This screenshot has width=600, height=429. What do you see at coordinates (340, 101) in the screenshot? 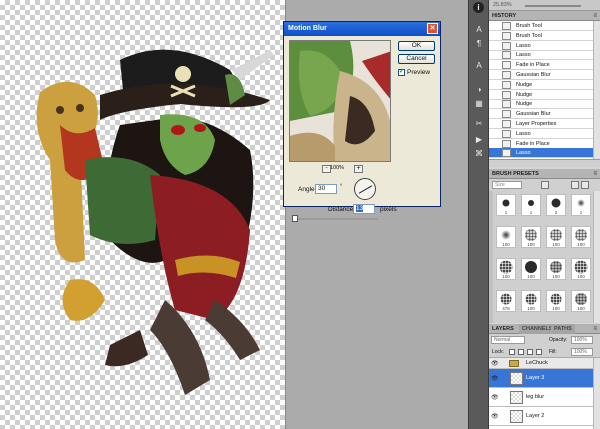
I see `preview-window` at bounding box center [340, 101].